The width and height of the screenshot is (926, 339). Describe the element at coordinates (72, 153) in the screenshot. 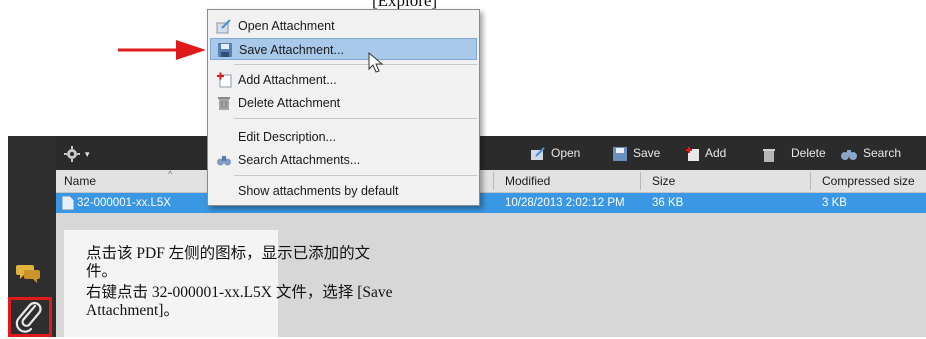

I see `gear-icon` at that location.